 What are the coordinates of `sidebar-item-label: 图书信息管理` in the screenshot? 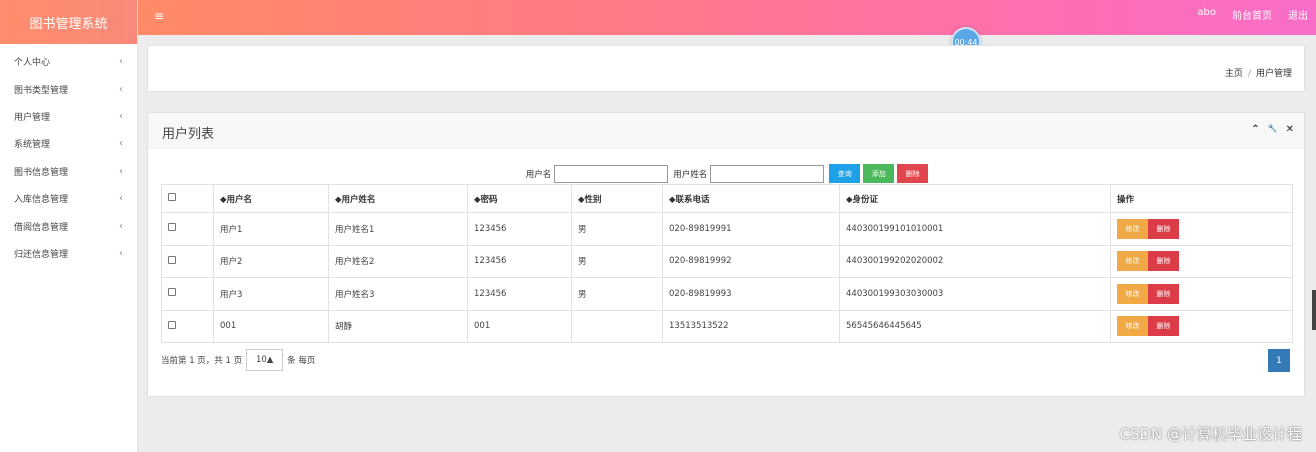 It's located at (41, 172).